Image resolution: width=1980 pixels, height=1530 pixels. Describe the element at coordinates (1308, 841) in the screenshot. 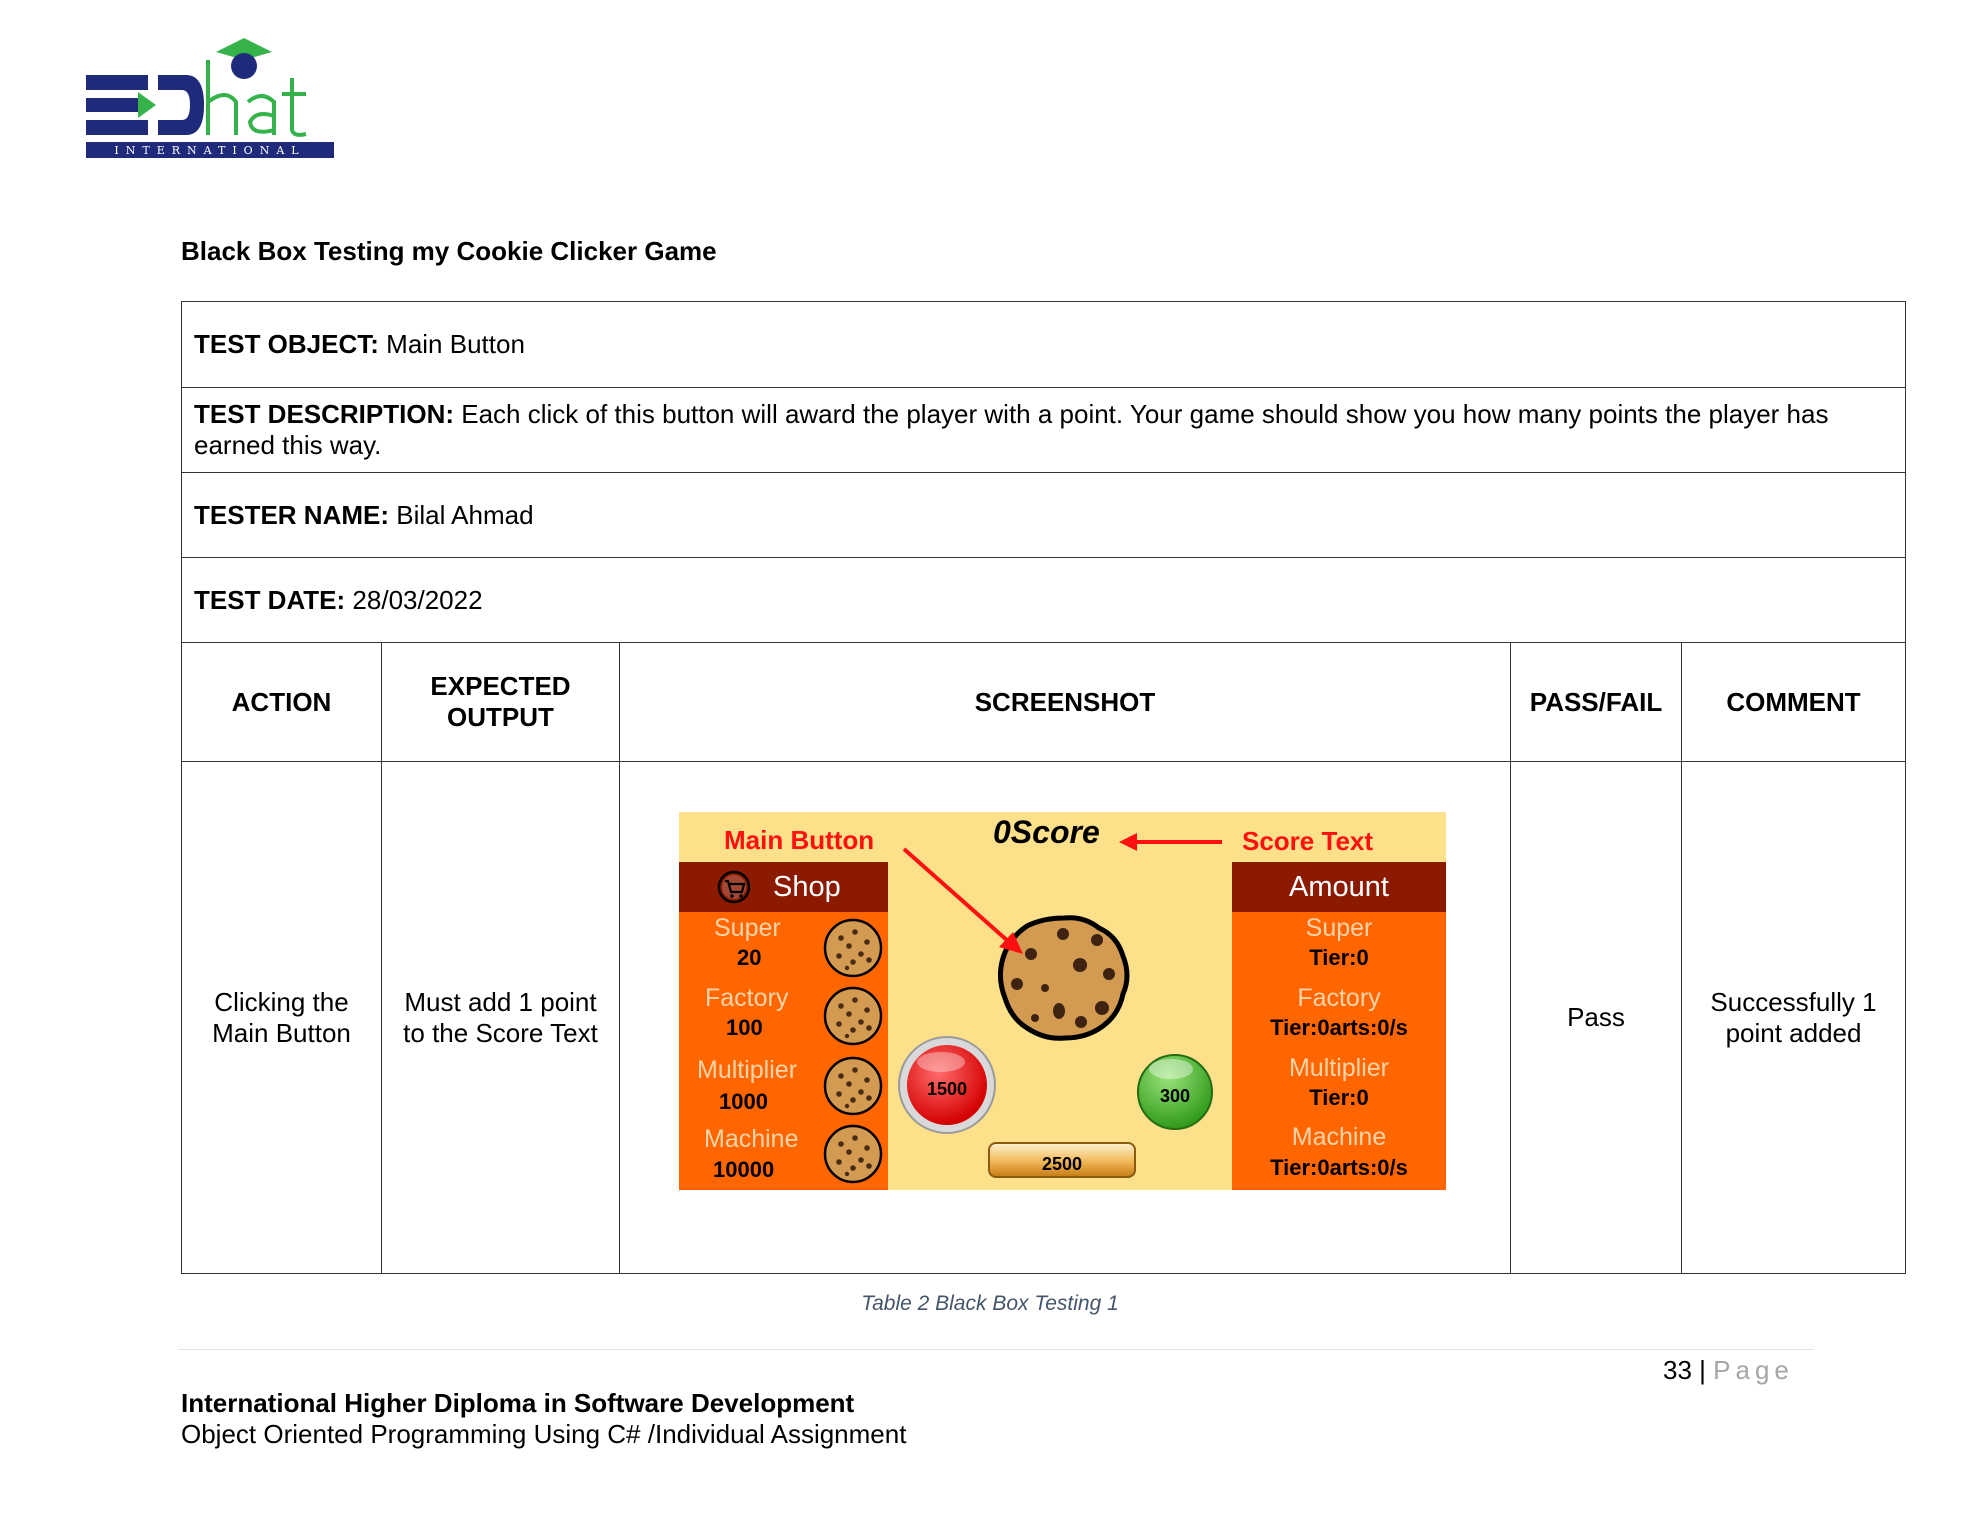

I see `annotation-score-text: Score Text` at that location.